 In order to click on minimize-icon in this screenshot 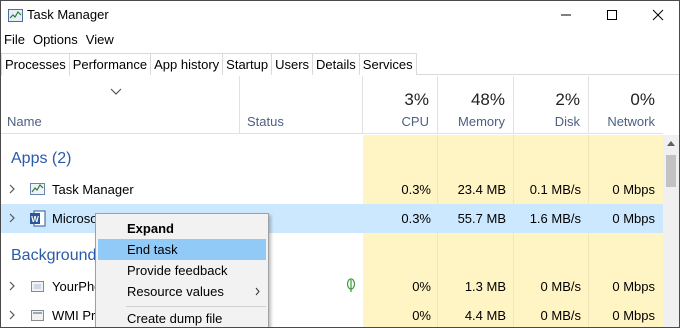, I will do `click(566, 15)`.